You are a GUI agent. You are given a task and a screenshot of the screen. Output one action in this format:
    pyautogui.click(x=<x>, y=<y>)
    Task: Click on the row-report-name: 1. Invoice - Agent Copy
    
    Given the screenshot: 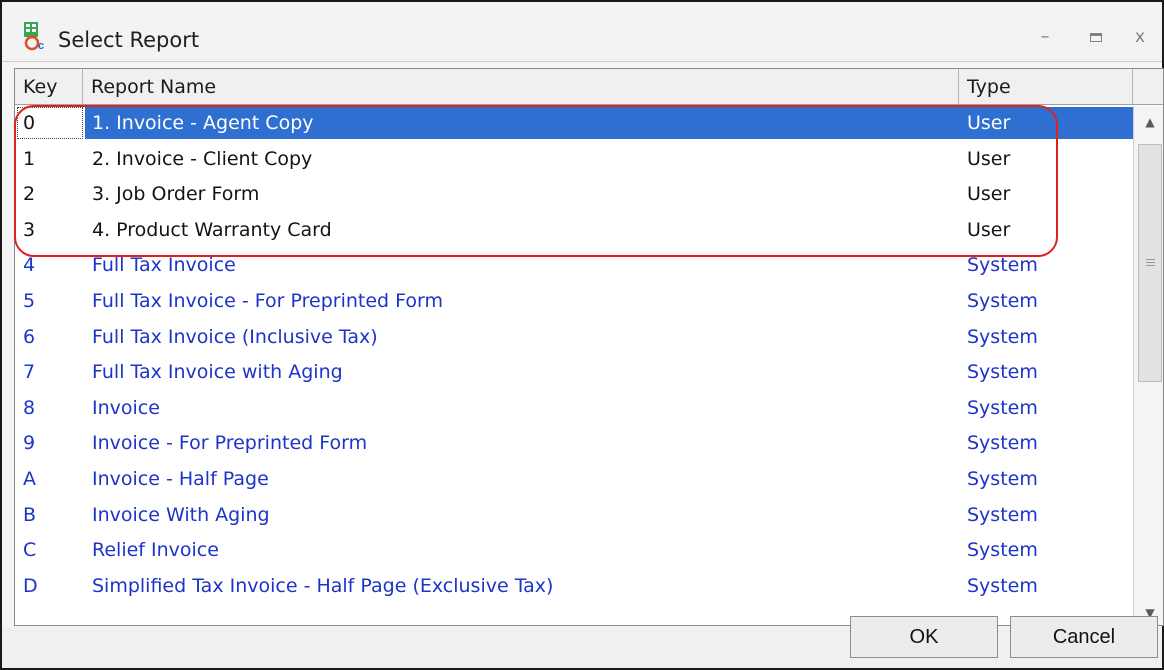 What is the action you would take?
    pyautogui.click(x=203, y=123)
    